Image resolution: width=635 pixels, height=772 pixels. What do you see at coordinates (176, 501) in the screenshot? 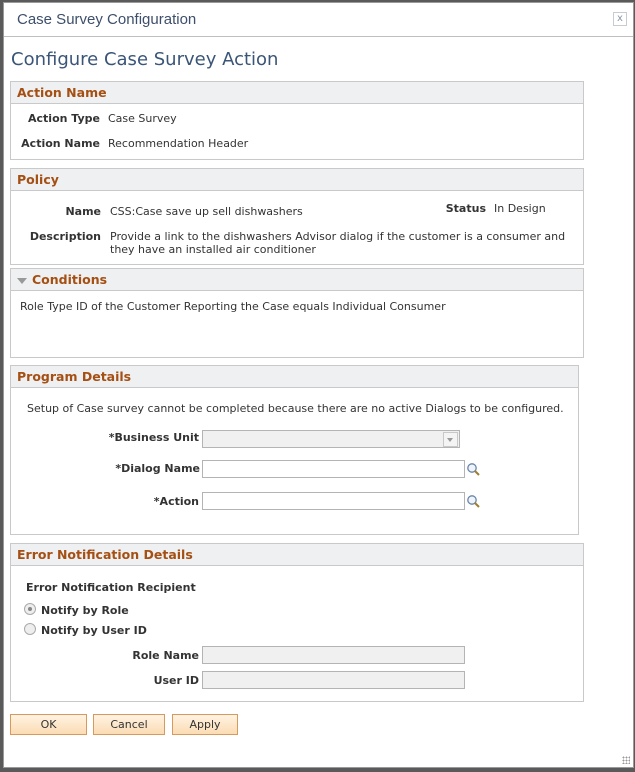
I see `action-label: *Action` at bounding box center [176, 501].